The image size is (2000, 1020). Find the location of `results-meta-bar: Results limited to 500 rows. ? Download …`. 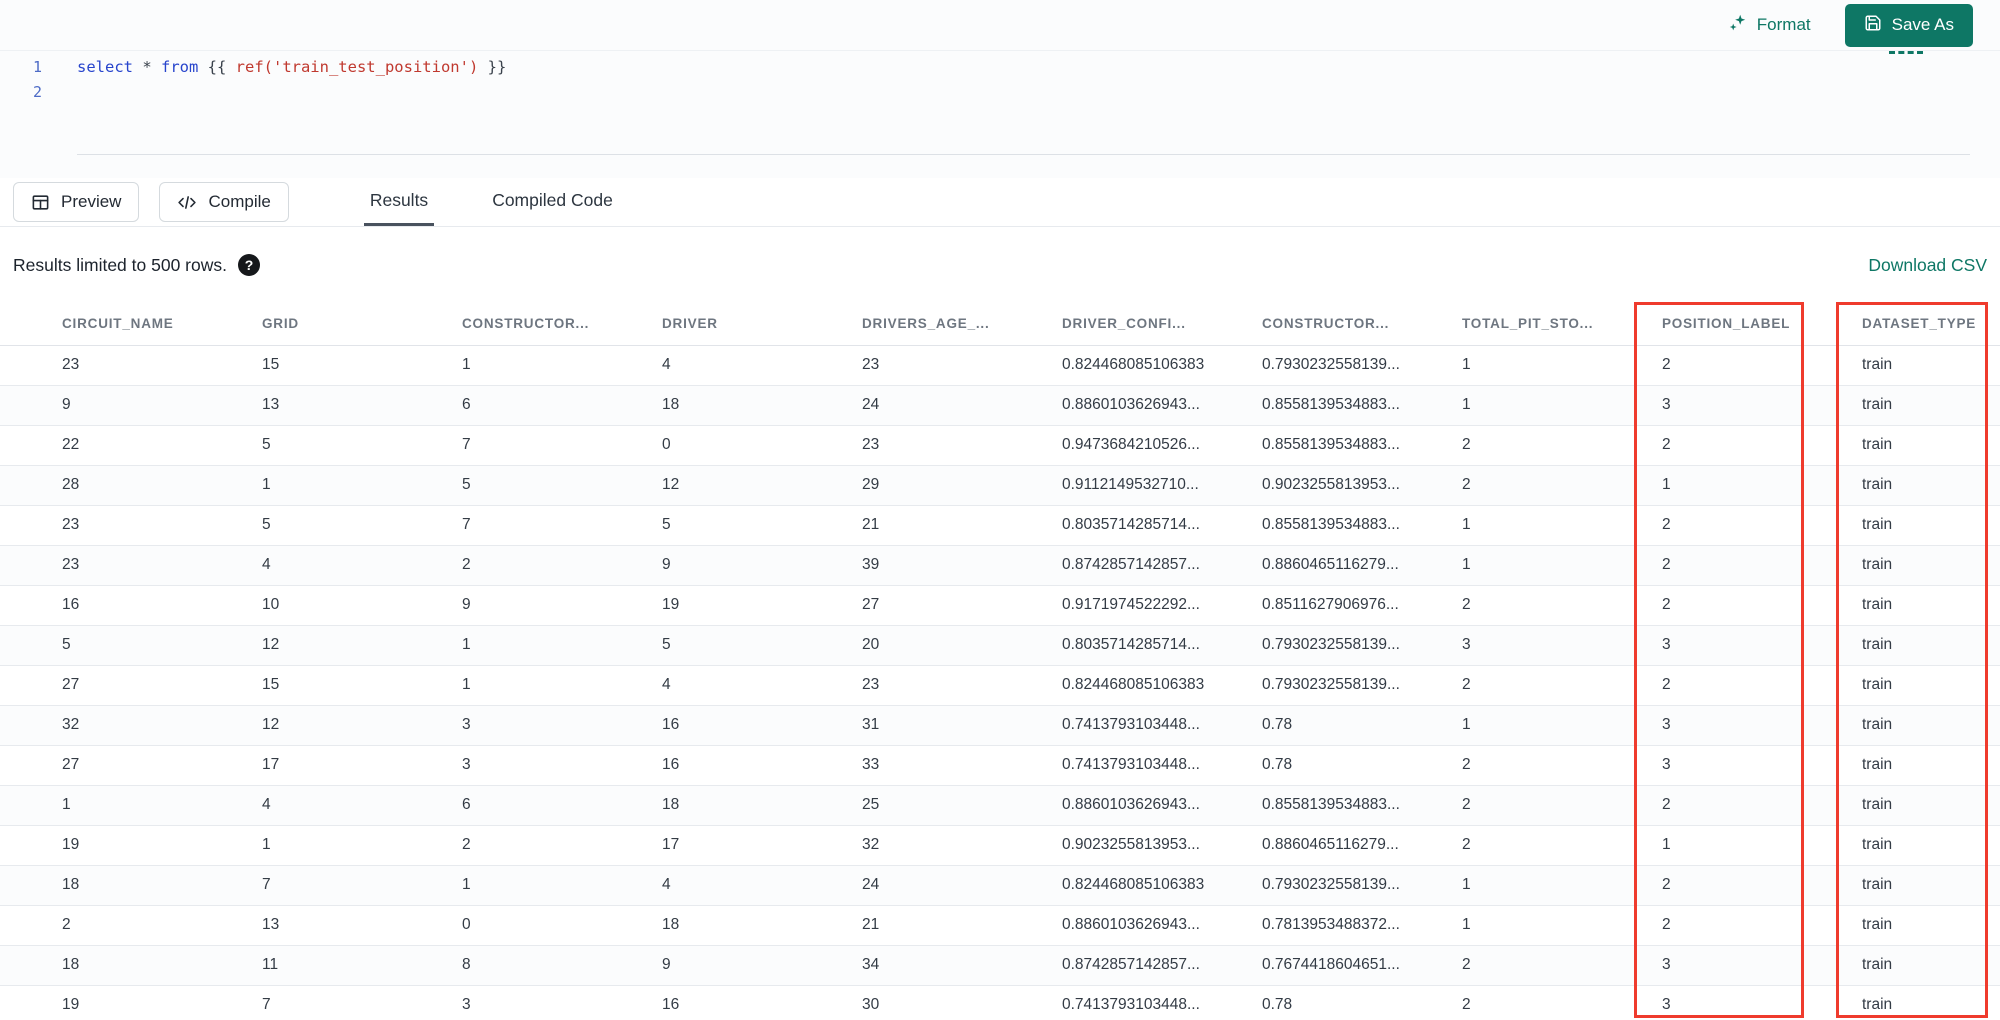

results-meta-bar: Results limited to 500 rows. ? Download … is located at coordinates (1000, 265).